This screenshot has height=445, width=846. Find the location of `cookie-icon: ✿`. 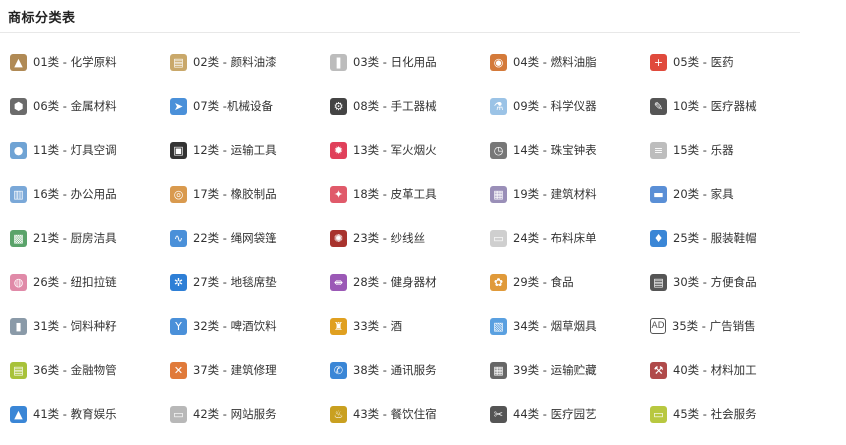

cookie-icon: ✿ is located at coordinates (498, 282).